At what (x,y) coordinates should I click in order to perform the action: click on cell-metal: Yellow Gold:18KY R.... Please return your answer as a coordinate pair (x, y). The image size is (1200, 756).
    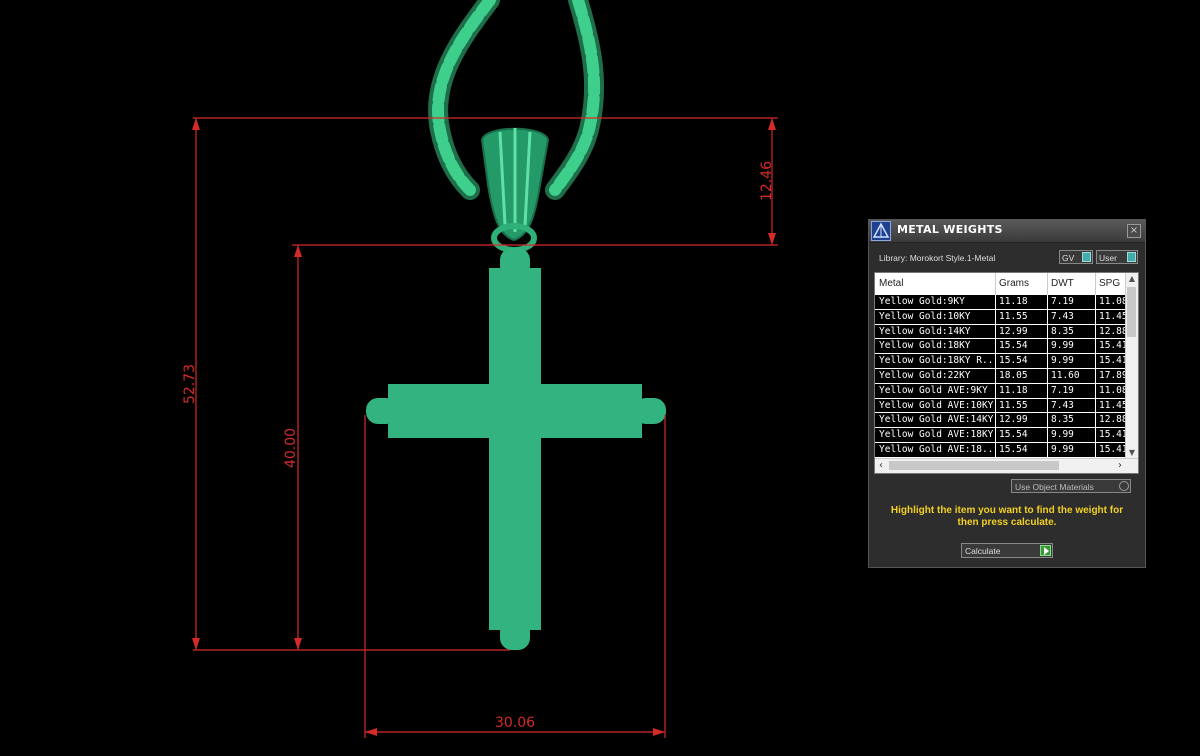
    Looking at the image, I should click on (936, 361).